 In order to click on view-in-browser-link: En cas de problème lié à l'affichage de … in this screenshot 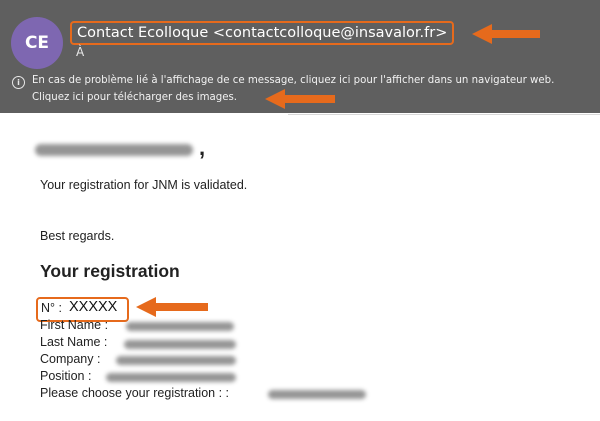, I will do `click(293, 80)`.